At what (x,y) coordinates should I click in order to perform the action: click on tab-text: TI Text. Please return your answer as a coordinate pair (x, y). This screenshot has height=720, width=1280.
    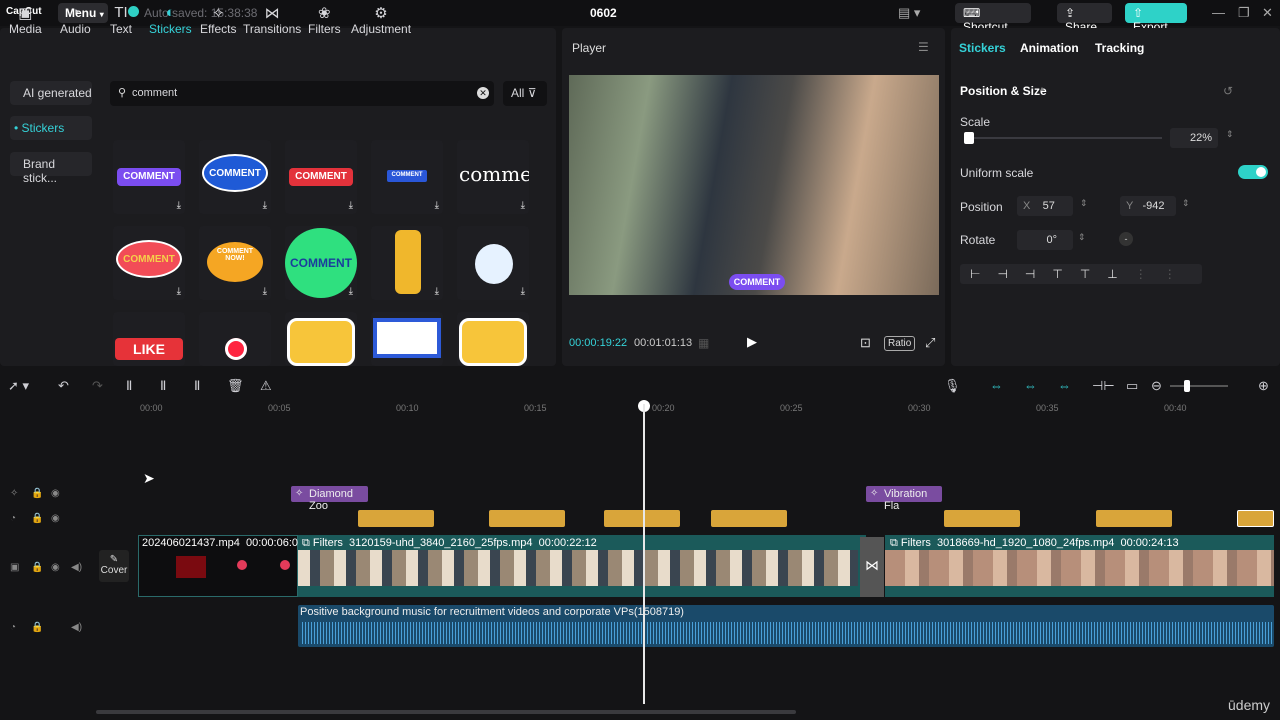
    Looking at the image, I should click on (121, 20).